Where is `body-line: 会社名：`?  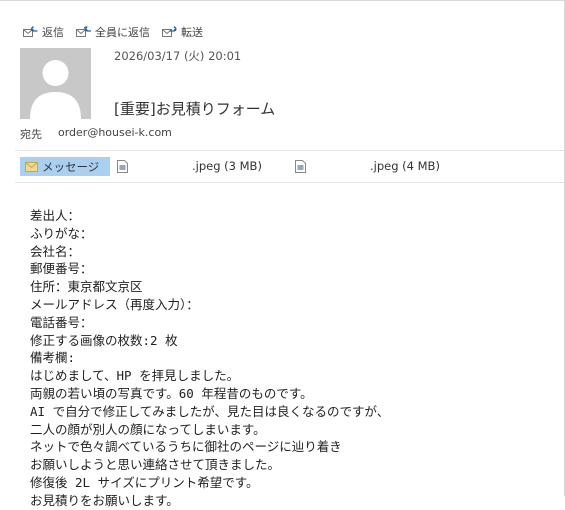
body-line: 会社名： is located at coordinates (55, 251).